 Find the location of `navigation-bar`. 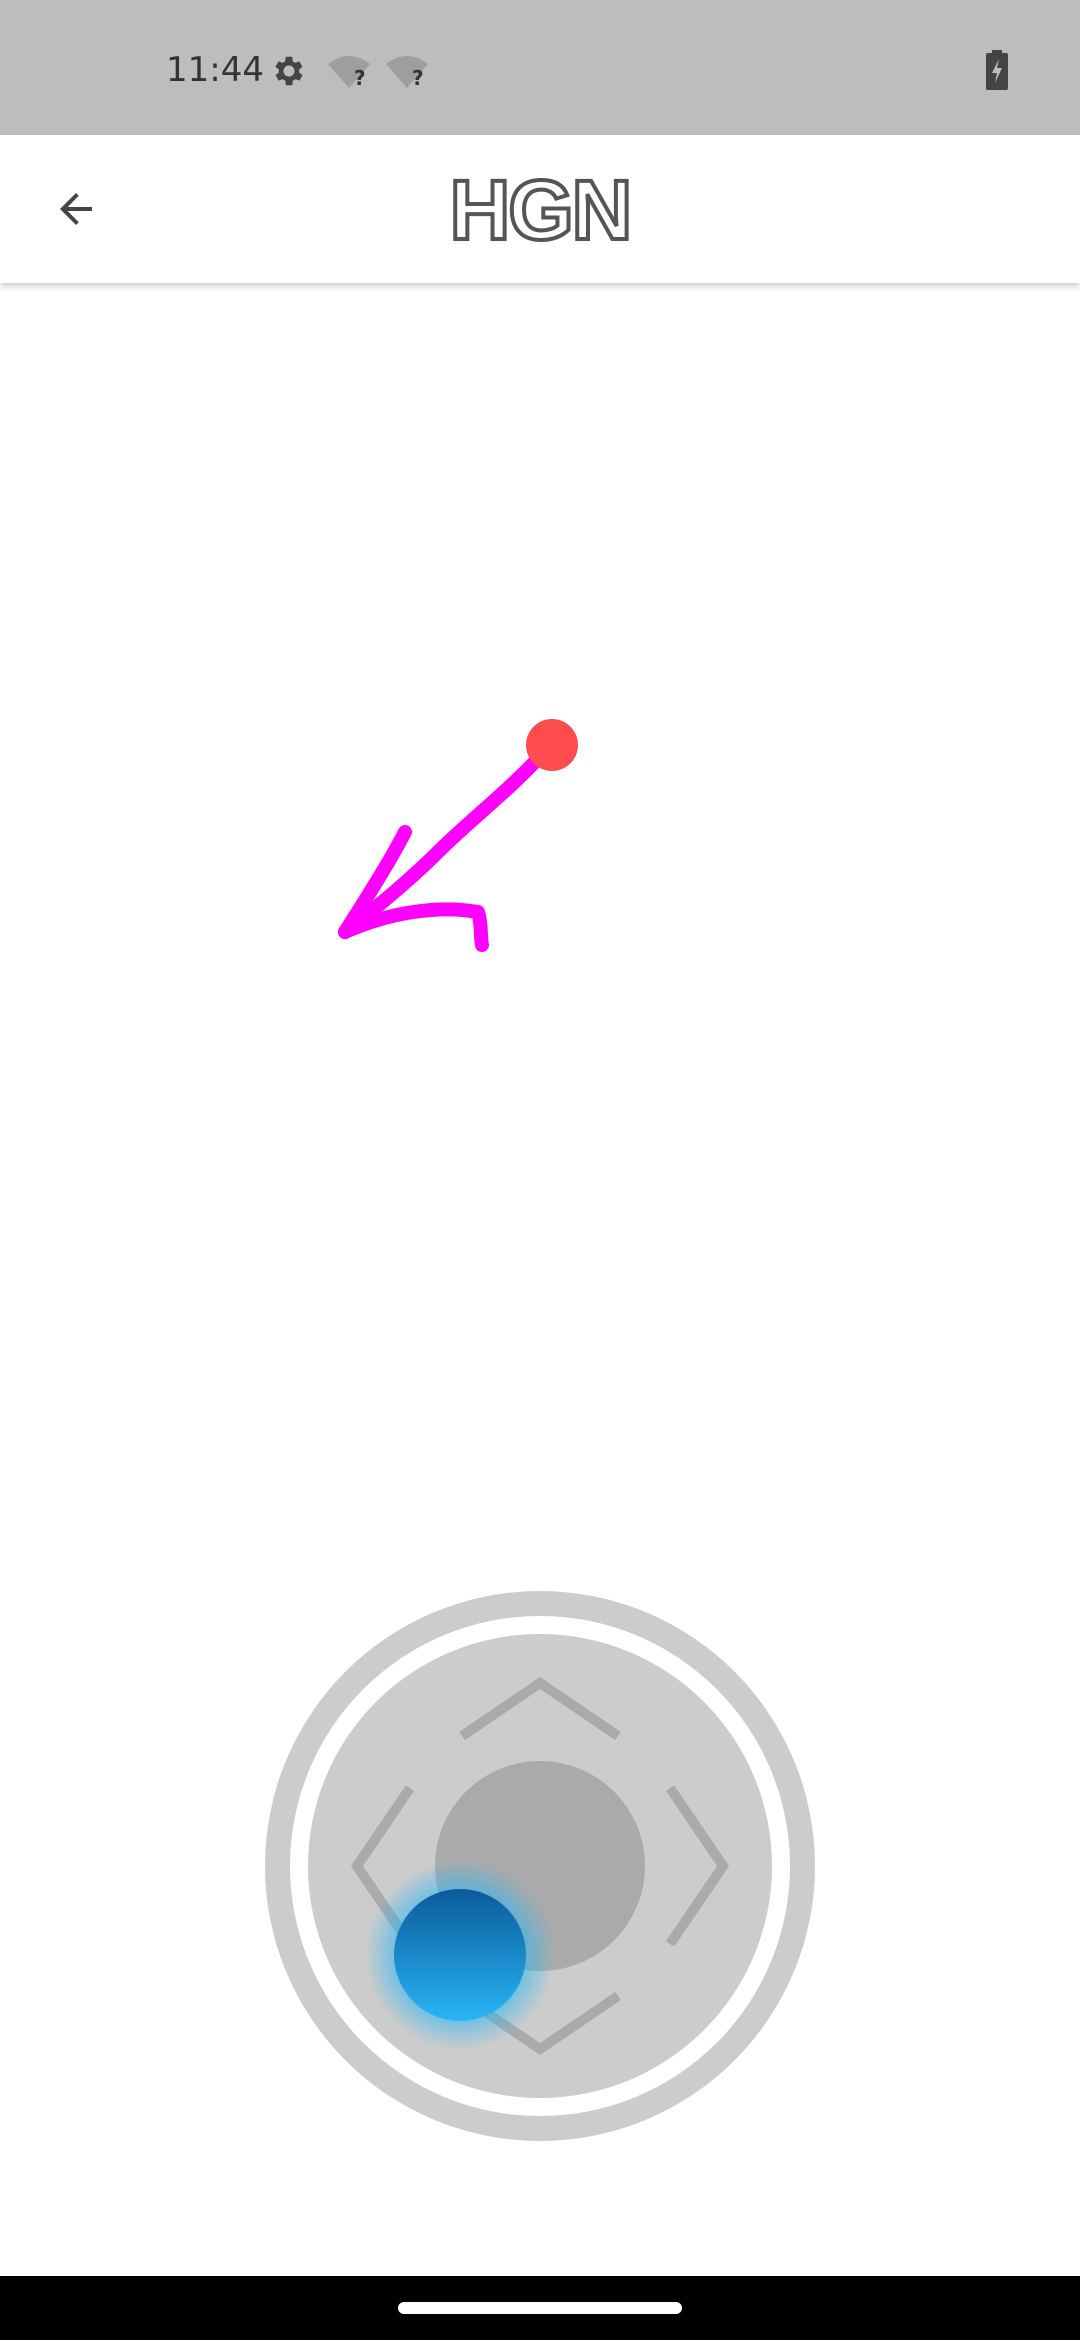

navigation-bar is located at coordinates (540, 2308).